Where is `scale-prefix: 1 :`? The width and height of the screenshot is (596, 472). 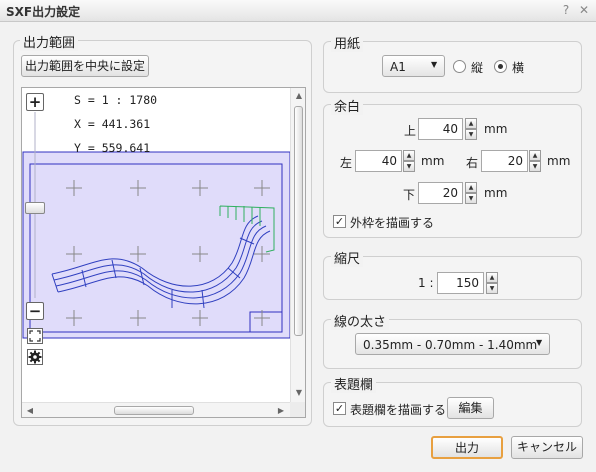
scale-prefix: 1 : is located at coordinates (426, 283).